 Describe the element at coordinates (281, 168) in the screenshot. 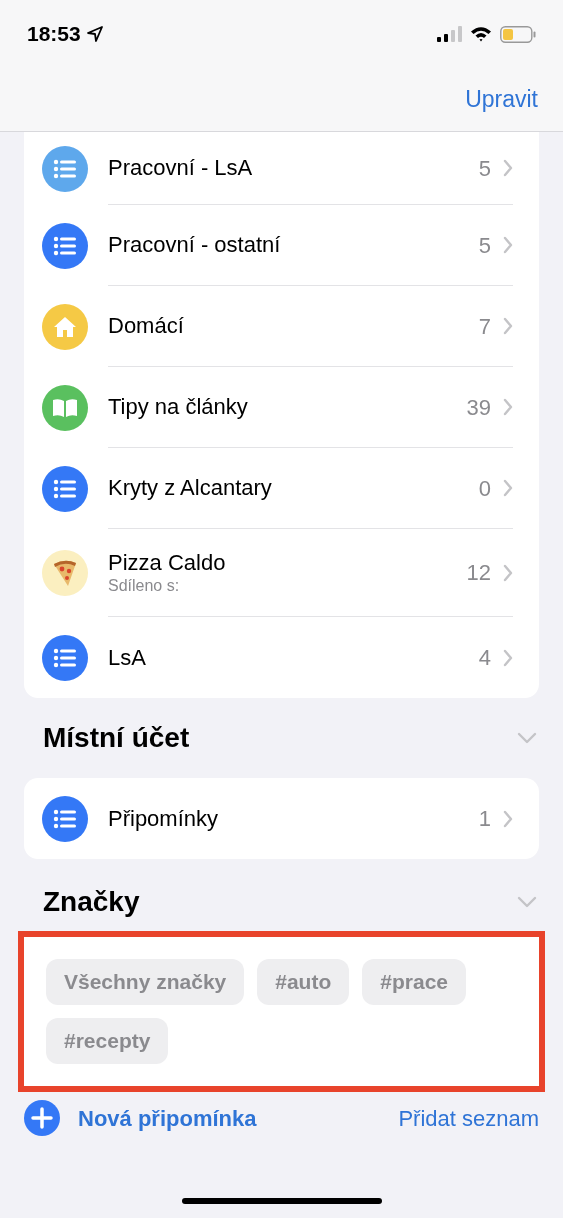

I see `list-row: Pracovní - LsA 5` at that location.